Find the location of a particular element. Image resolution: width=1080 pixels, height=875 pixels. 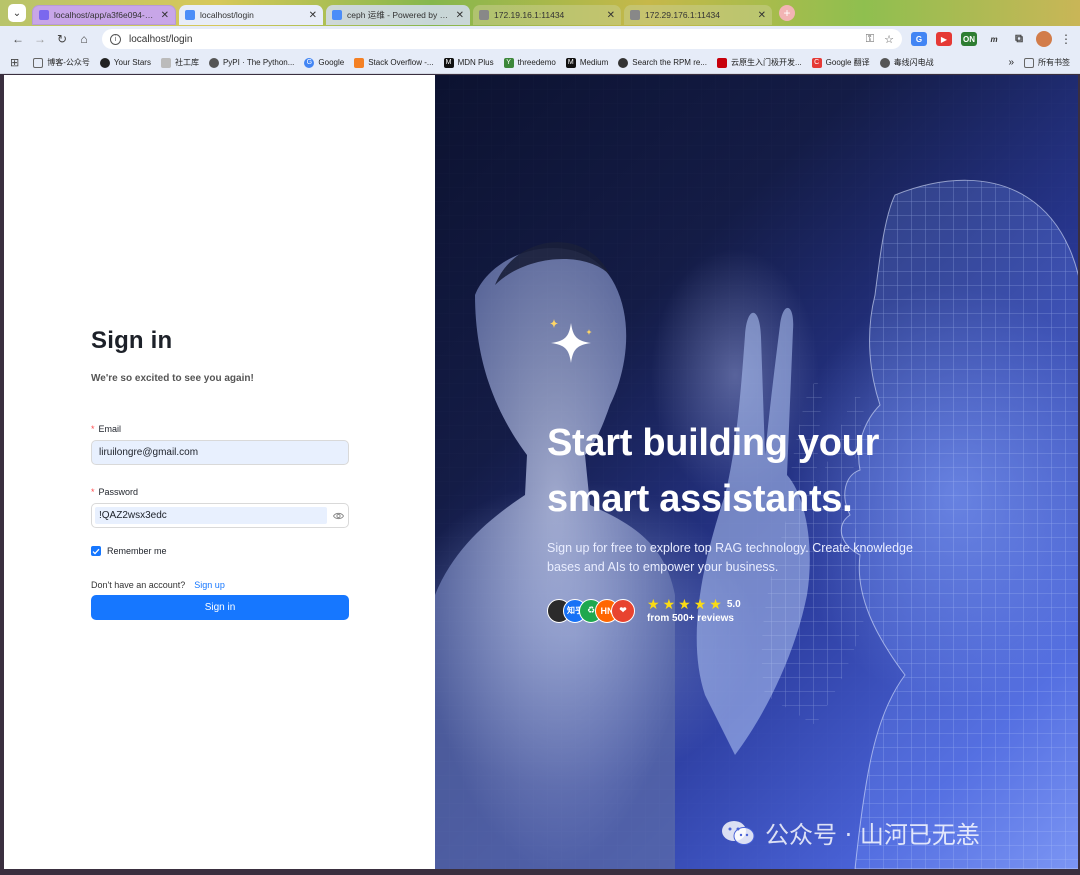

on-extension-icon: ON is located at coordinates (969, 39).